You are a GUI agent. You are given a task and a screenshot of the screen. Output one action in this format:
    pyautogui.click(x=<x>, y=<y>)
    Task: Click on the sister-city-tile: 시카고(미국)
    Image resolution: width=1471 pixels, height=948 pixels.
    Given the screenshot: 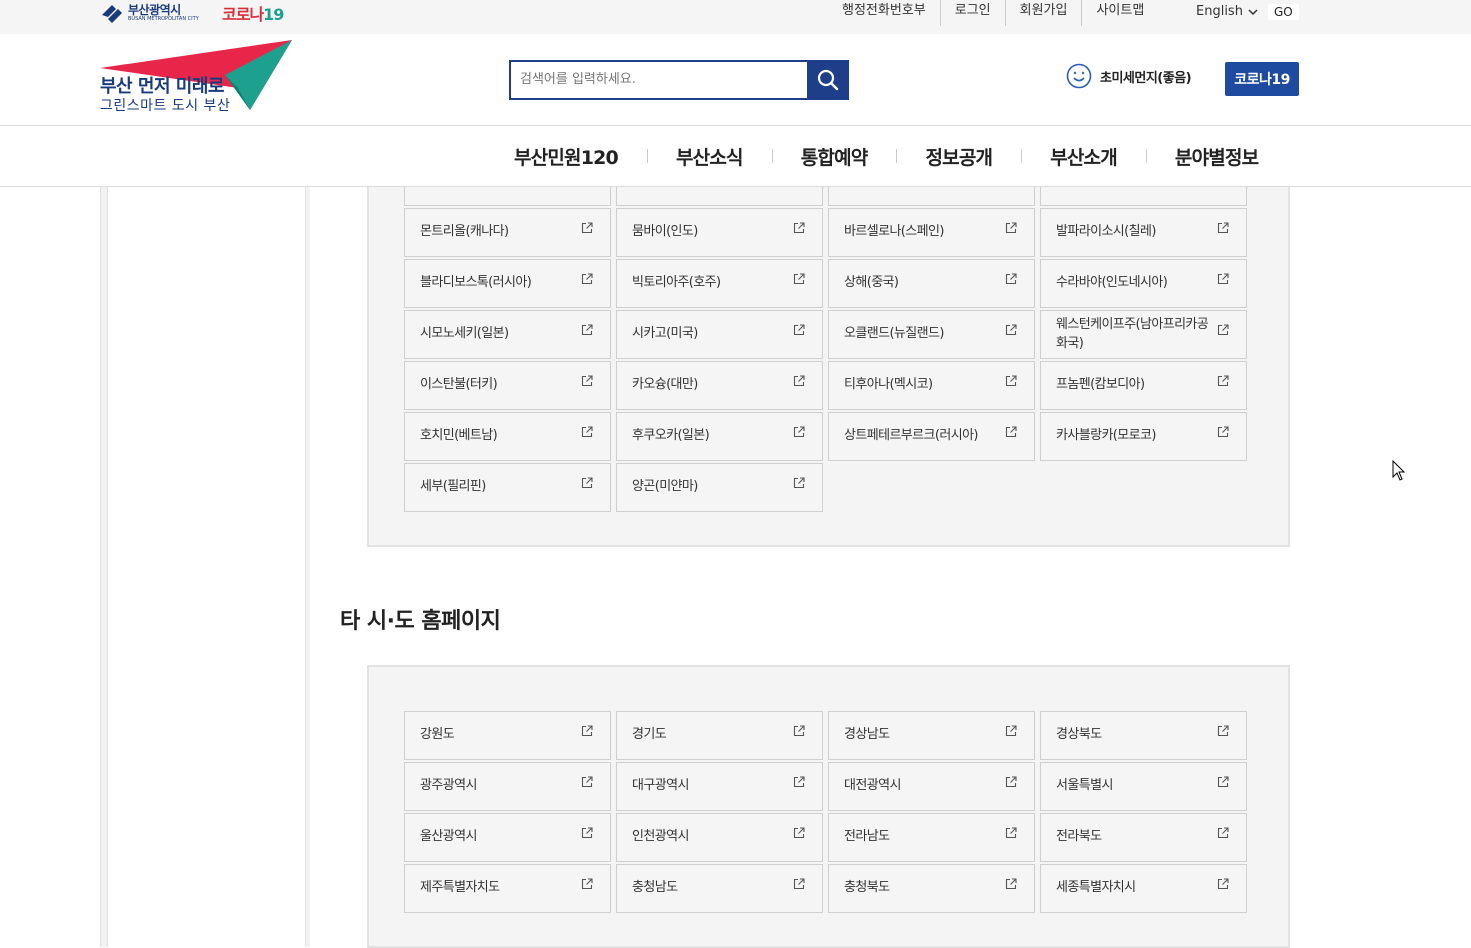 What is the action you would take?
    pyautogui.click(x=719, y=334)
    